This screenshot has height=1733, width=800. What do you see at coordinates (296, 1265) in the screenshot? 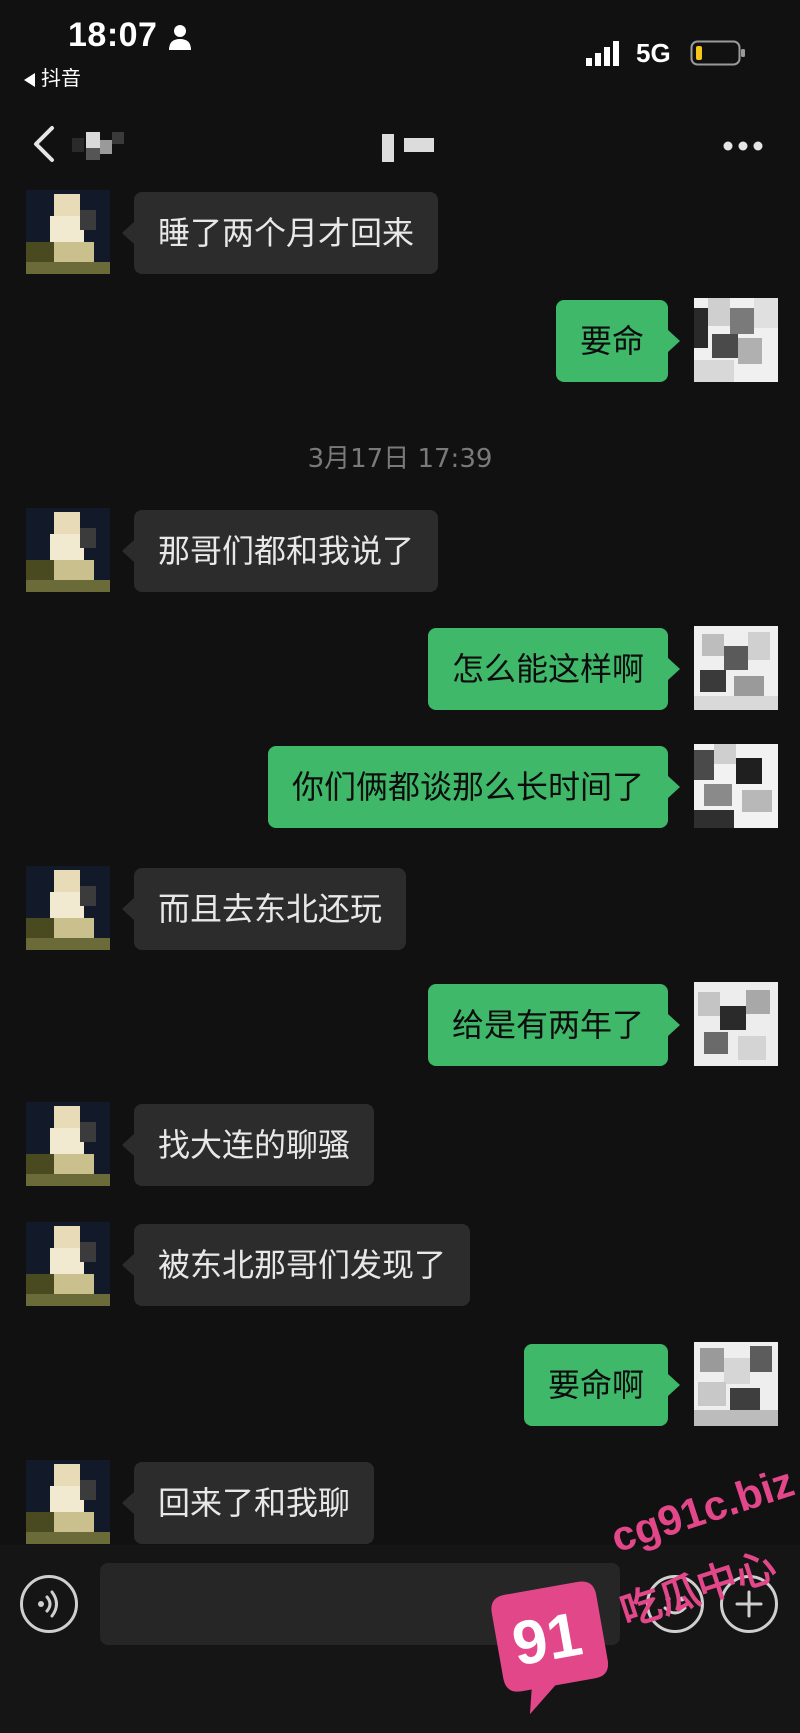
I see `incoming-message-bubble: 被东北那哥们发现了` at bounding box center [296, 1265].